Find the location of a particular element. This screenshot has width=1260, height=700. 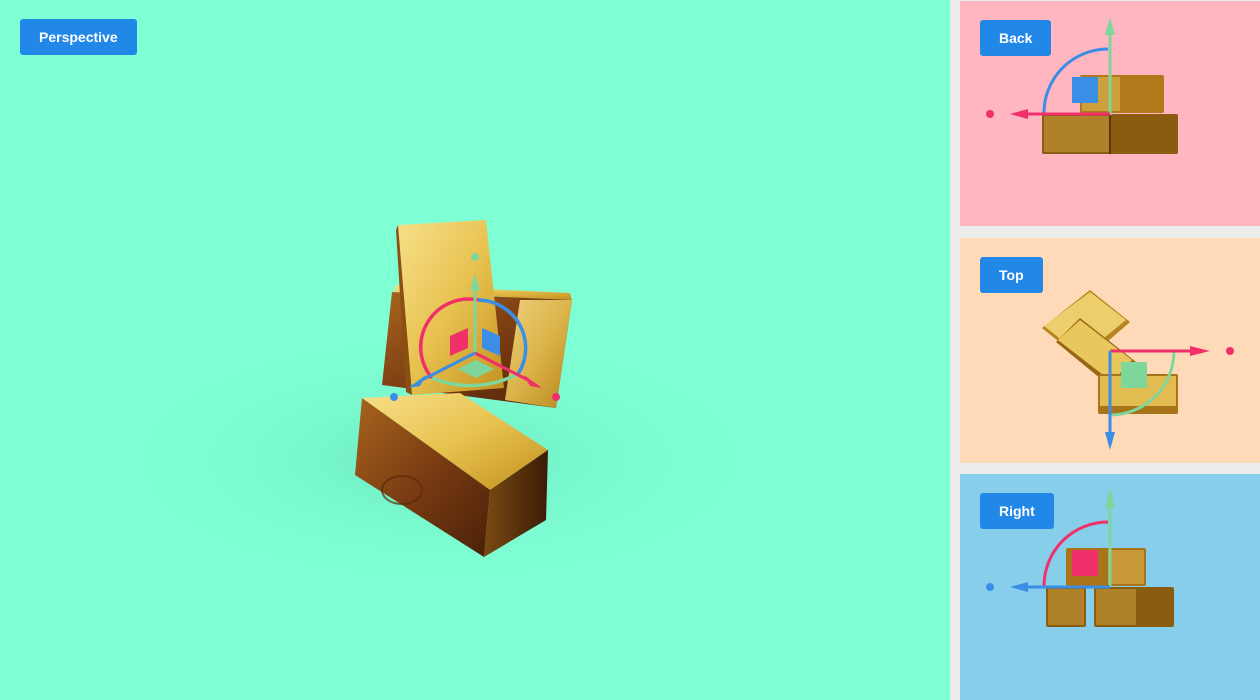

back-view-button: Back is located at coordinates (1016, 38).